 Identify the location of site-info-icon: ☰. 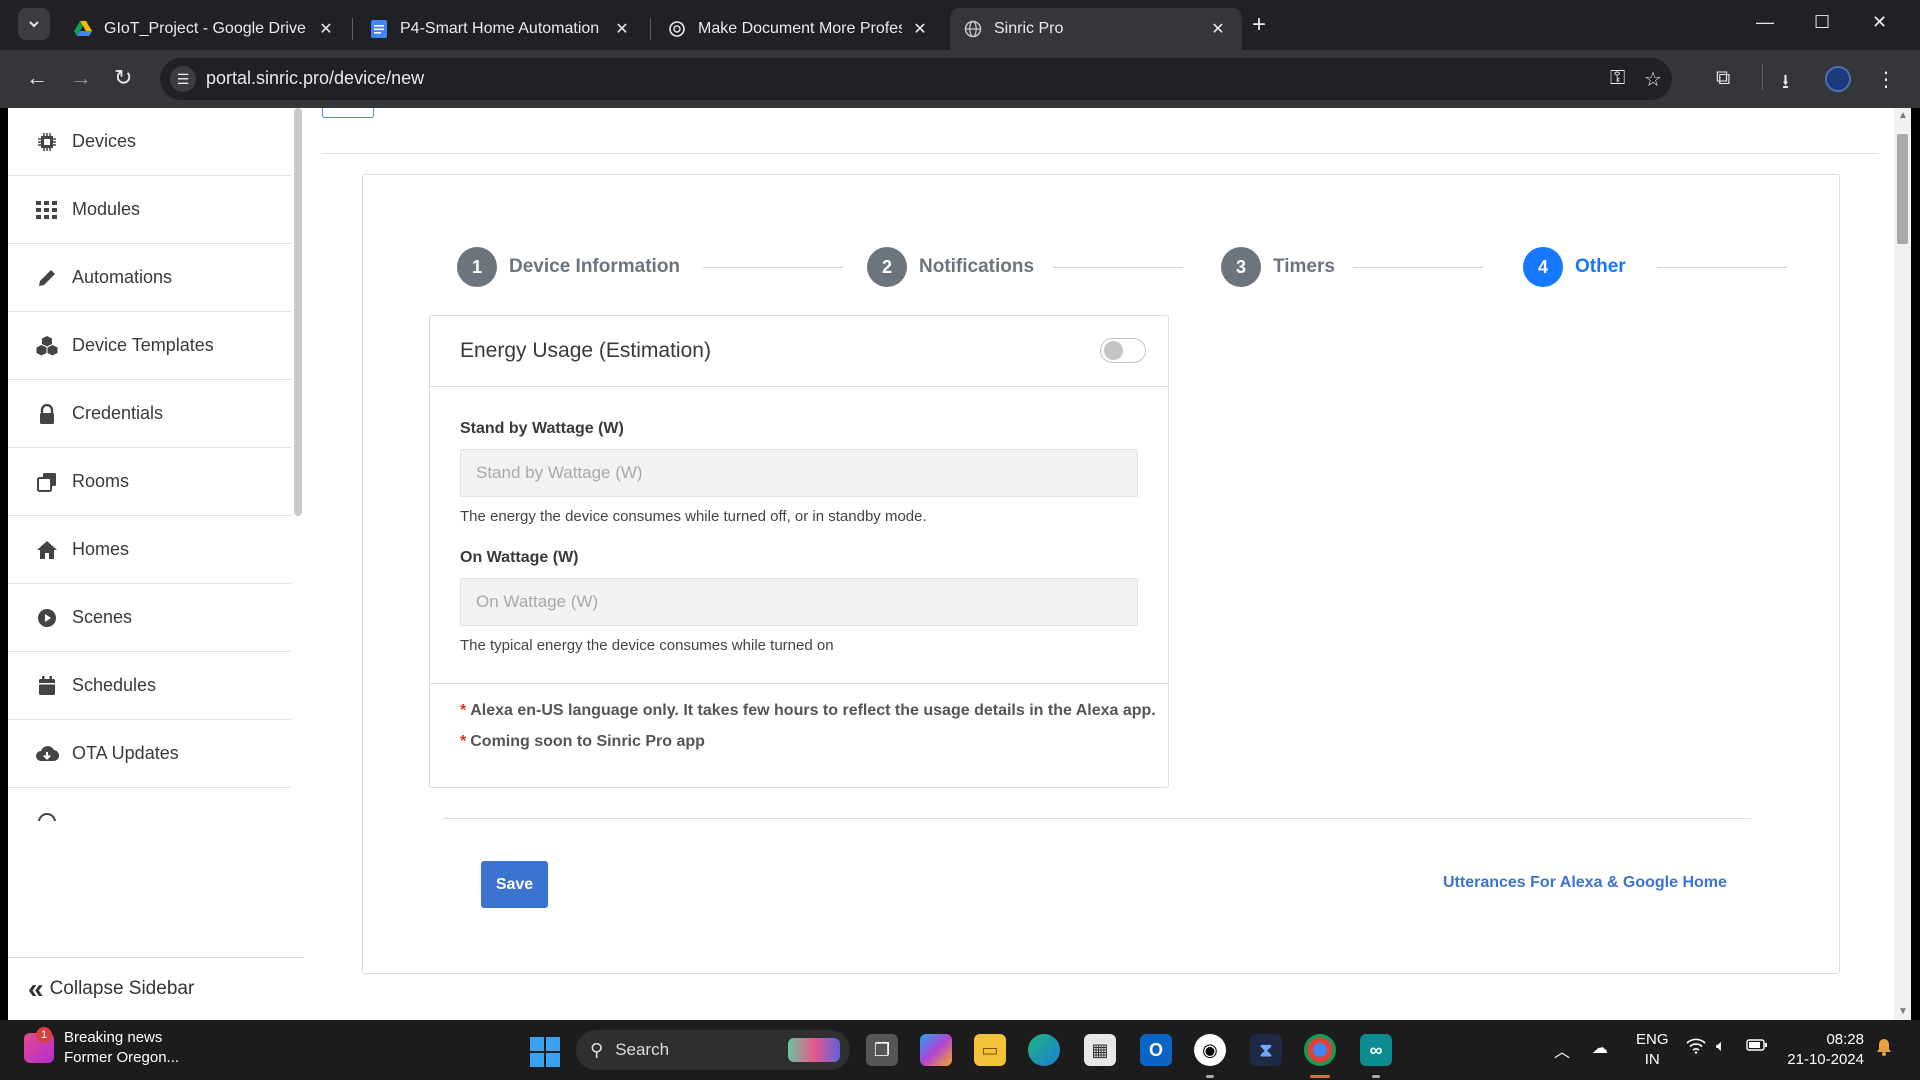
(183, 79).